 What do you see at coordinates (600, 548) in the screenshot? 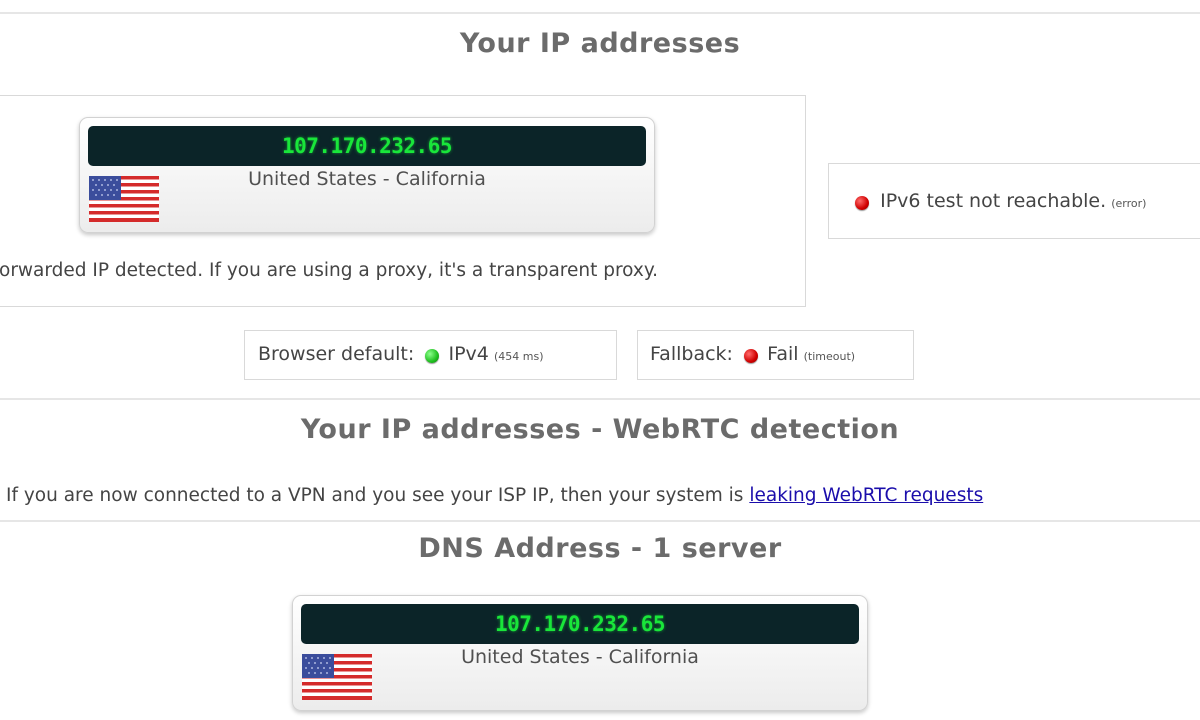
I see `dns-section-title: DNS Address - 1 server` at bounding box center [600, 548].